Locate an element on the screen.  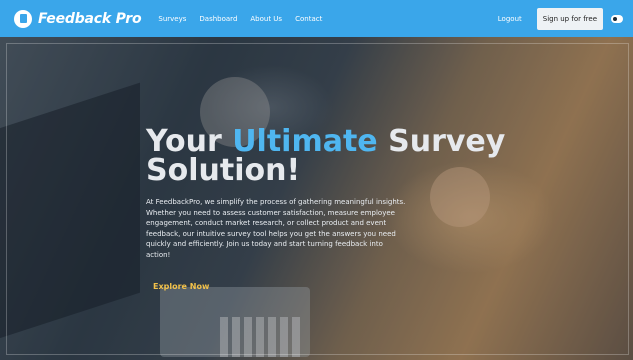
explore-now-button: Explore Now is located at coordinates (181, 286).